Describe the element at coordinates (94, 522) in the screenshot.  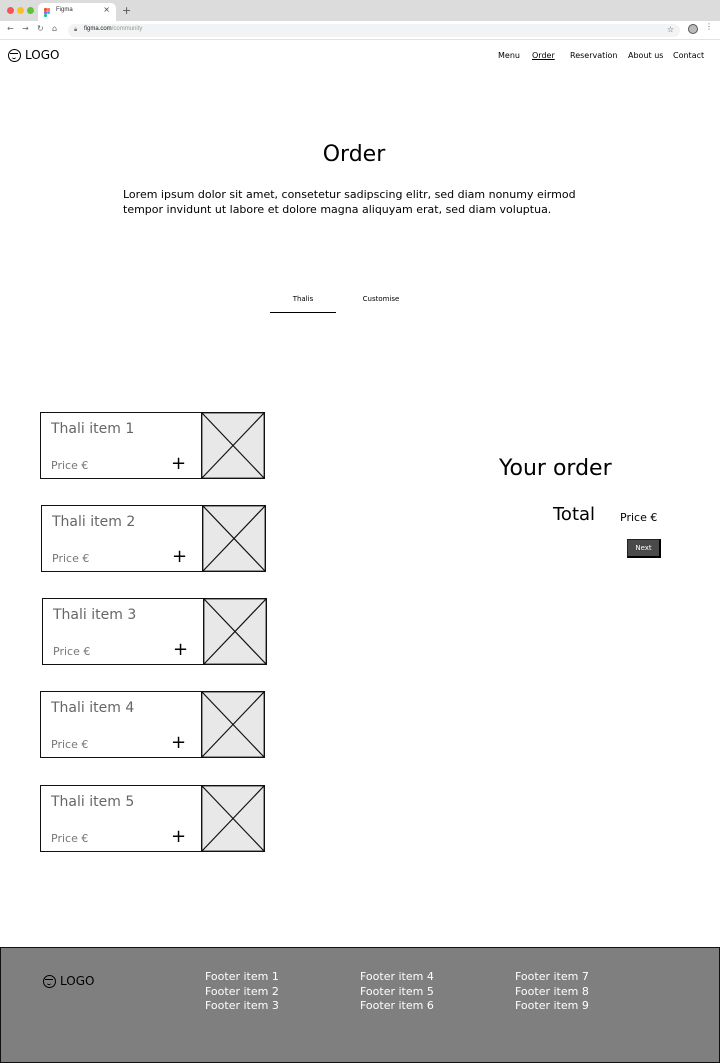
I see `thali-name: Thali item 2` at that location.